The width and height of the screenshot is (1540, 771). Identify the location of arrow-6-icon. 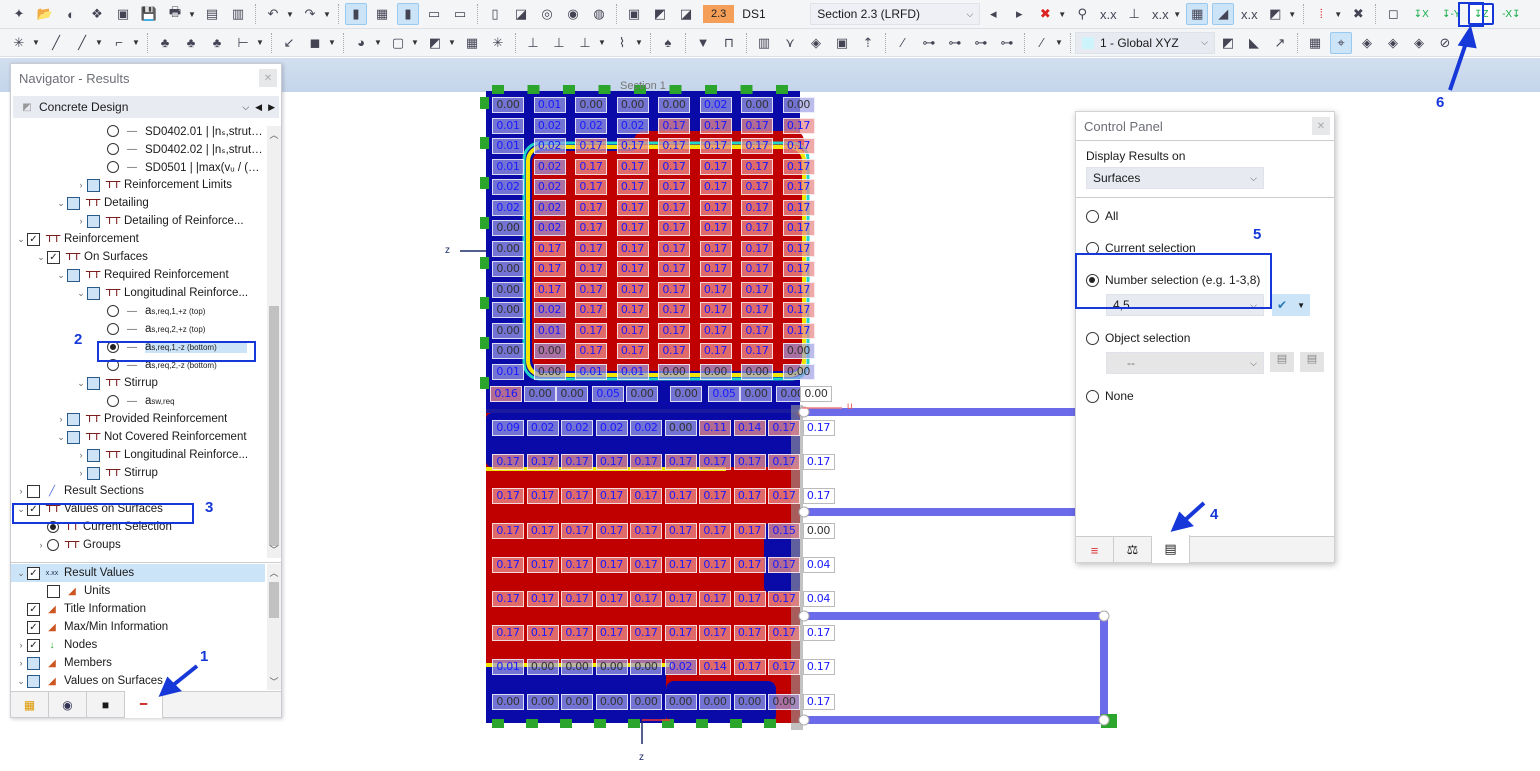
(1458, 65).